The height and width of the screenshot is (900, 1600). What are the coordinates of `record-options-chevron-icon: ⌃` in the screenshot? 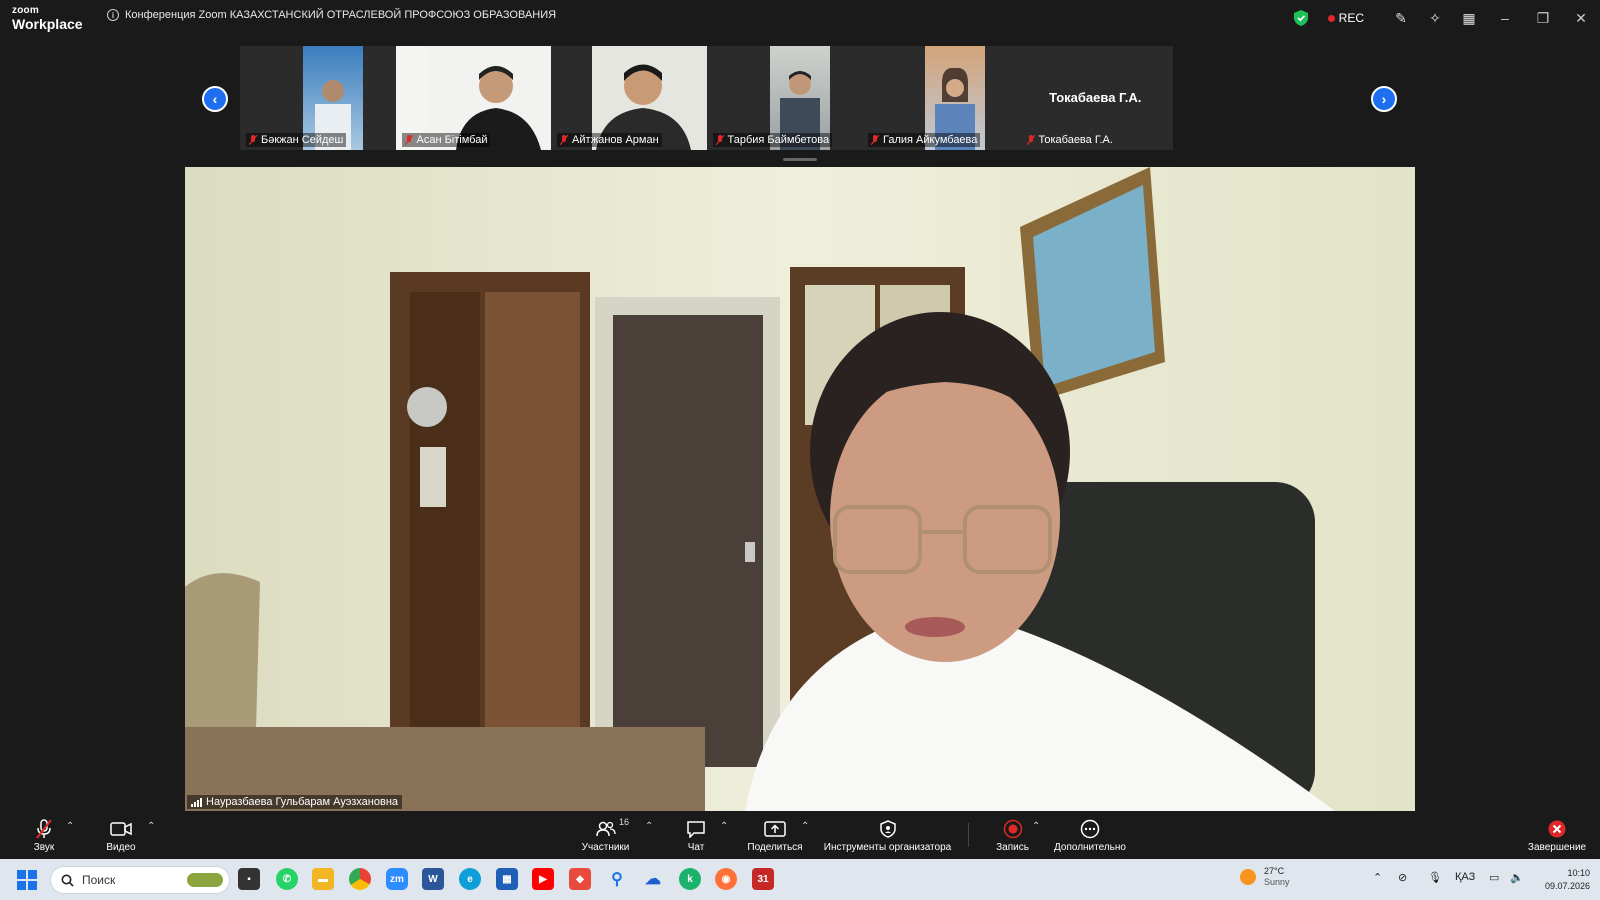 It's located at (1036, 826).